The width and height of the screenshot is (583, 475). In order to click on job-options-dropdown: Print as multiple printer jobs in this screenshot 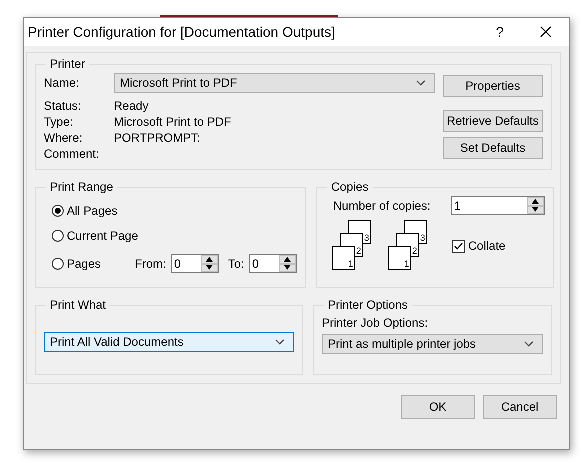, I will do `click(432, 344)`.